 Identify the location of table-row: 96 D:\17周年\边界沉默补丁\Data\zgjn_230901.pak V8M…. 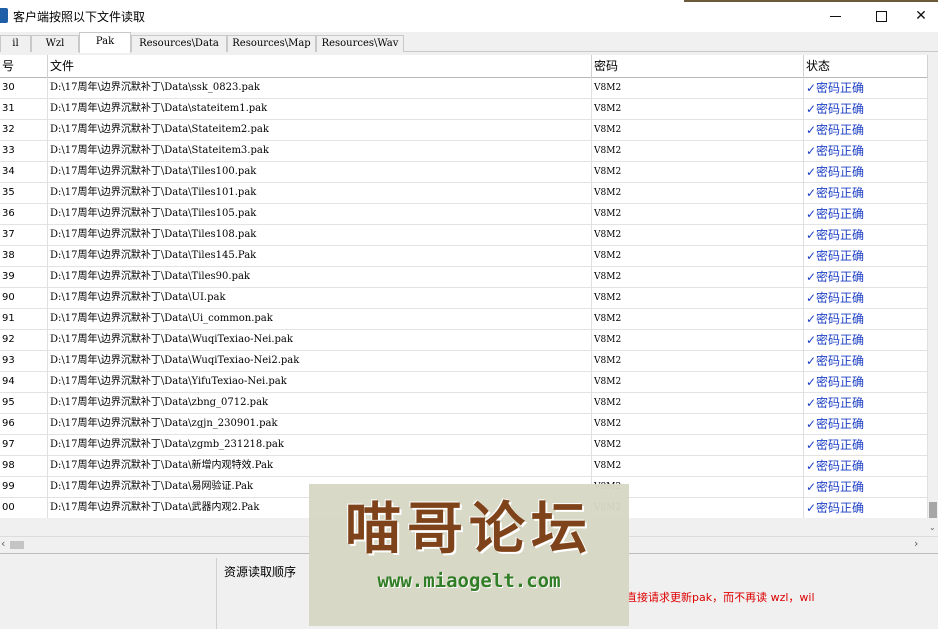
(464, 424).